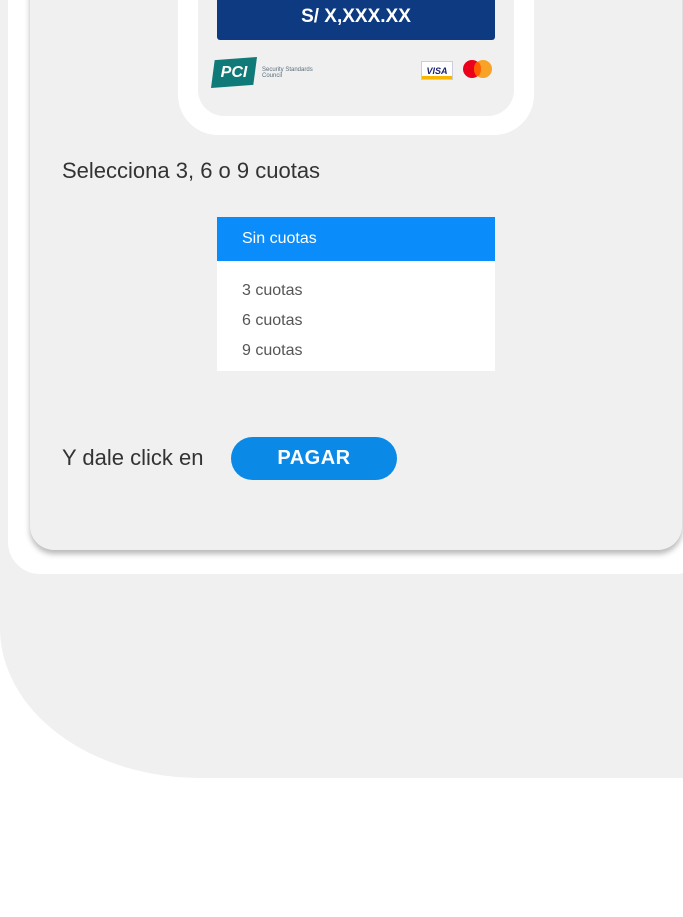  Describe the element at coordinates (356, 20) in the screenshot. I see `amount-display: S/ X,XXX.XX` at that location.